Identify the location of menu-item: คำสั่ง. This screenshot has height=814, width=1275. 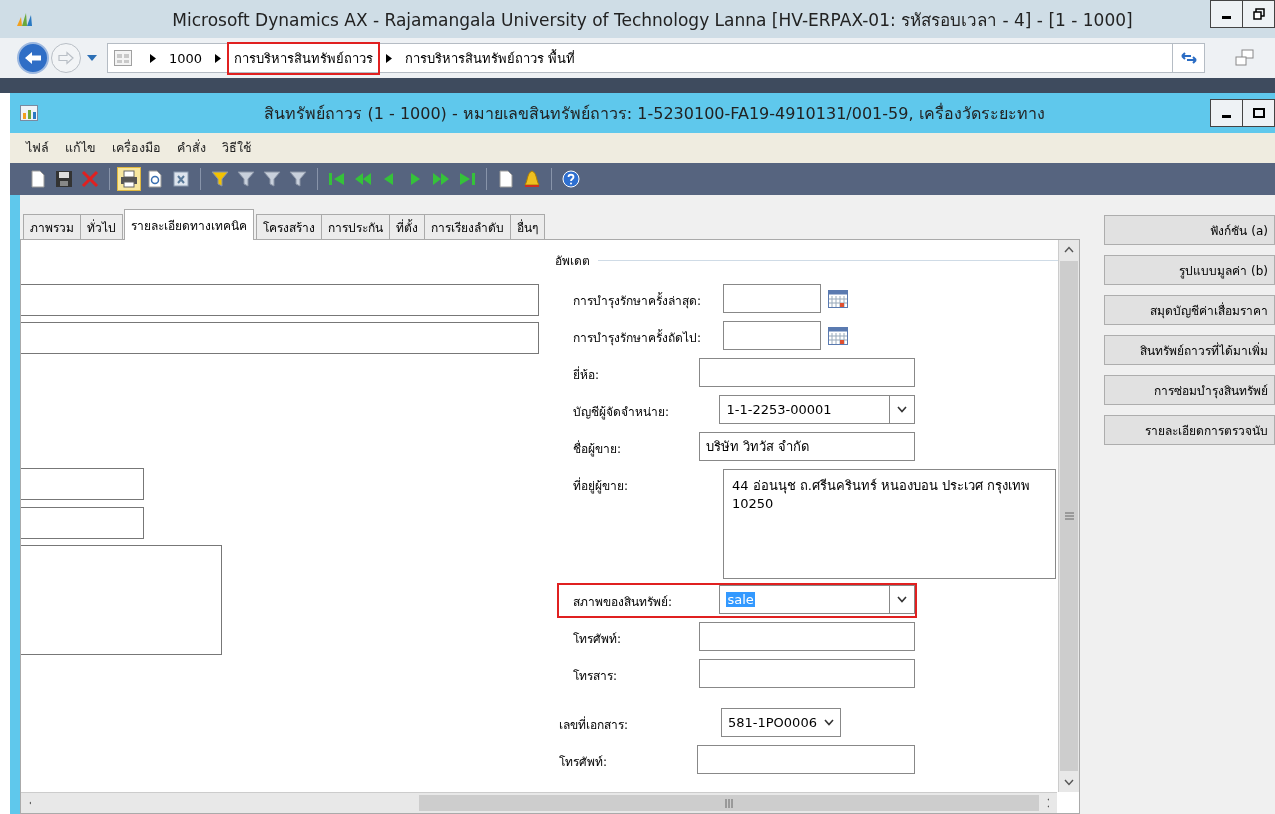
(191, 148).